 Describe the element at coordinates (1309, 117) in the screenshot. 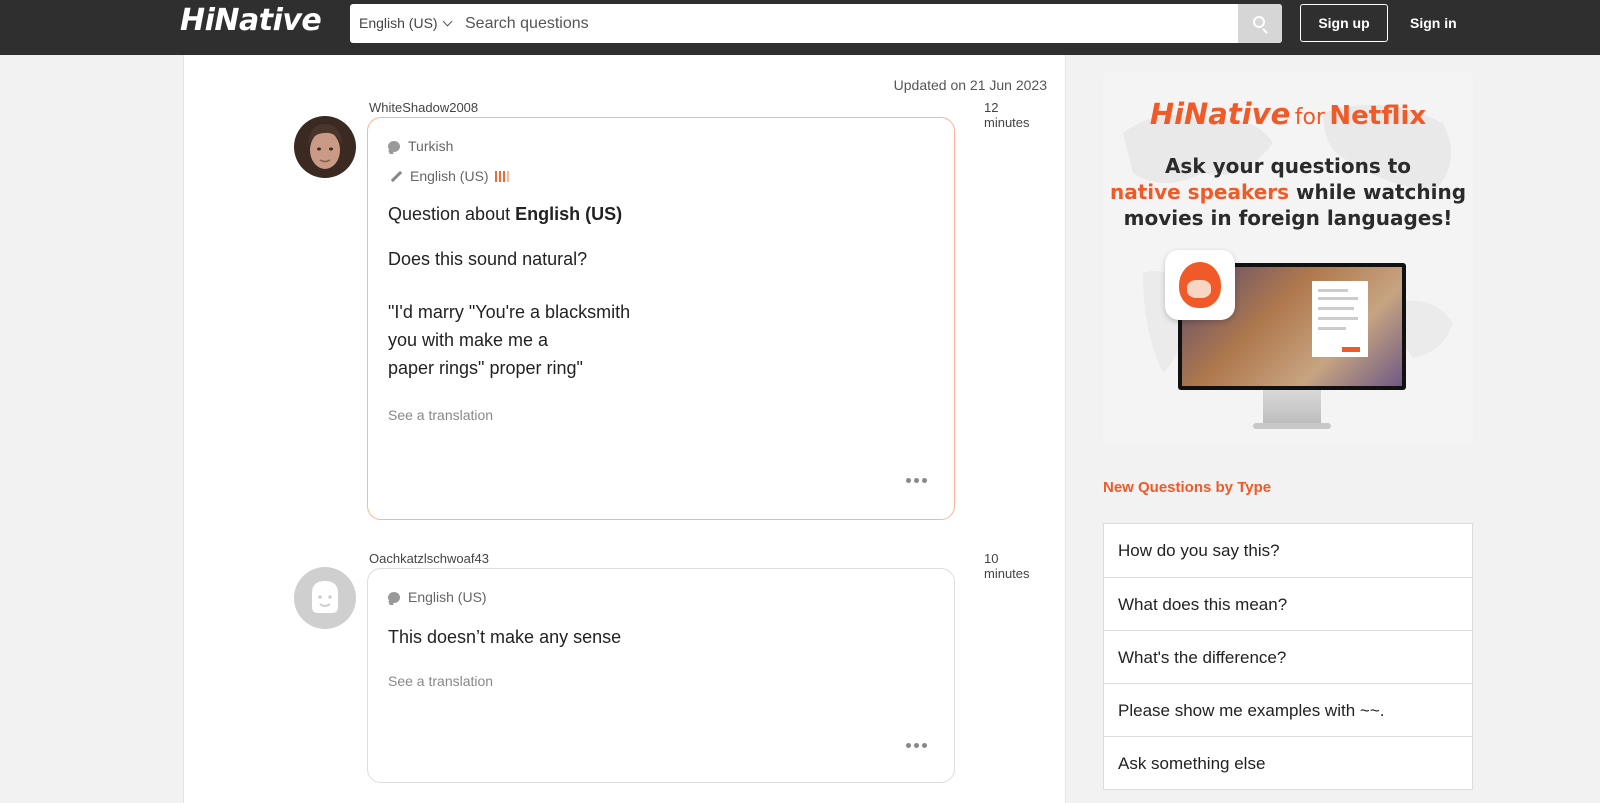

I see `ad-brand-for: for` at that location.